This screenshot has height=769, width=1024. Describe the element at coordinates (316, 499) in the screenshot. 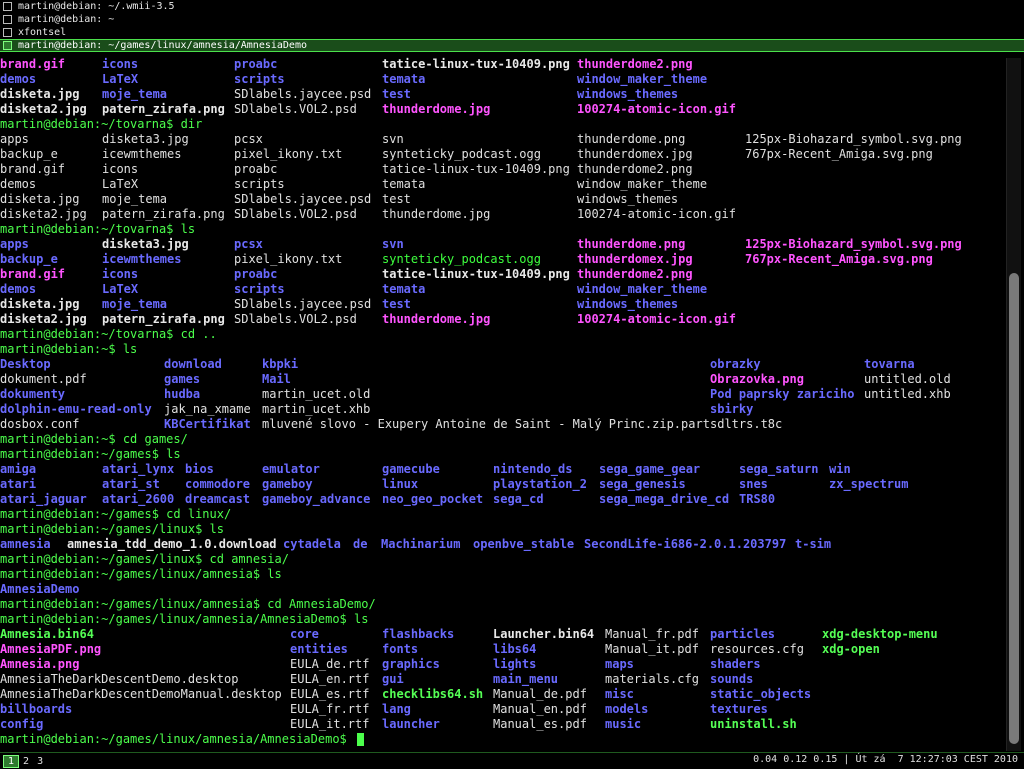

I see `file-entry: gameboy_advance` at that location.